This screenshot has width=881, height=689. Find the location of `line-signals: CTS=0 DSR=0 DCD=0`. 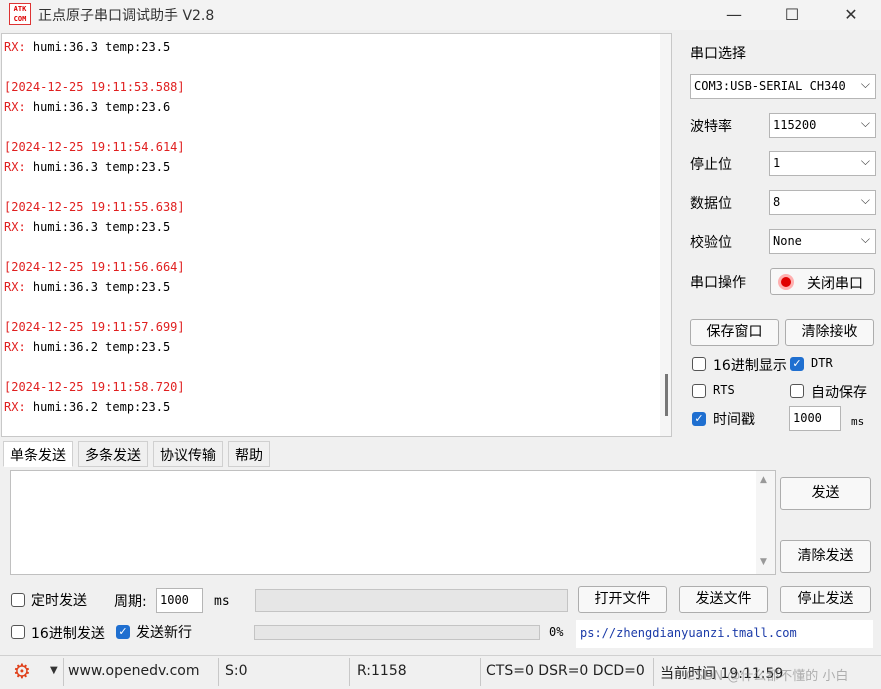

line-signals: CTS=0 DSR=0 DCD=0 is located at coordinates (565, 671).